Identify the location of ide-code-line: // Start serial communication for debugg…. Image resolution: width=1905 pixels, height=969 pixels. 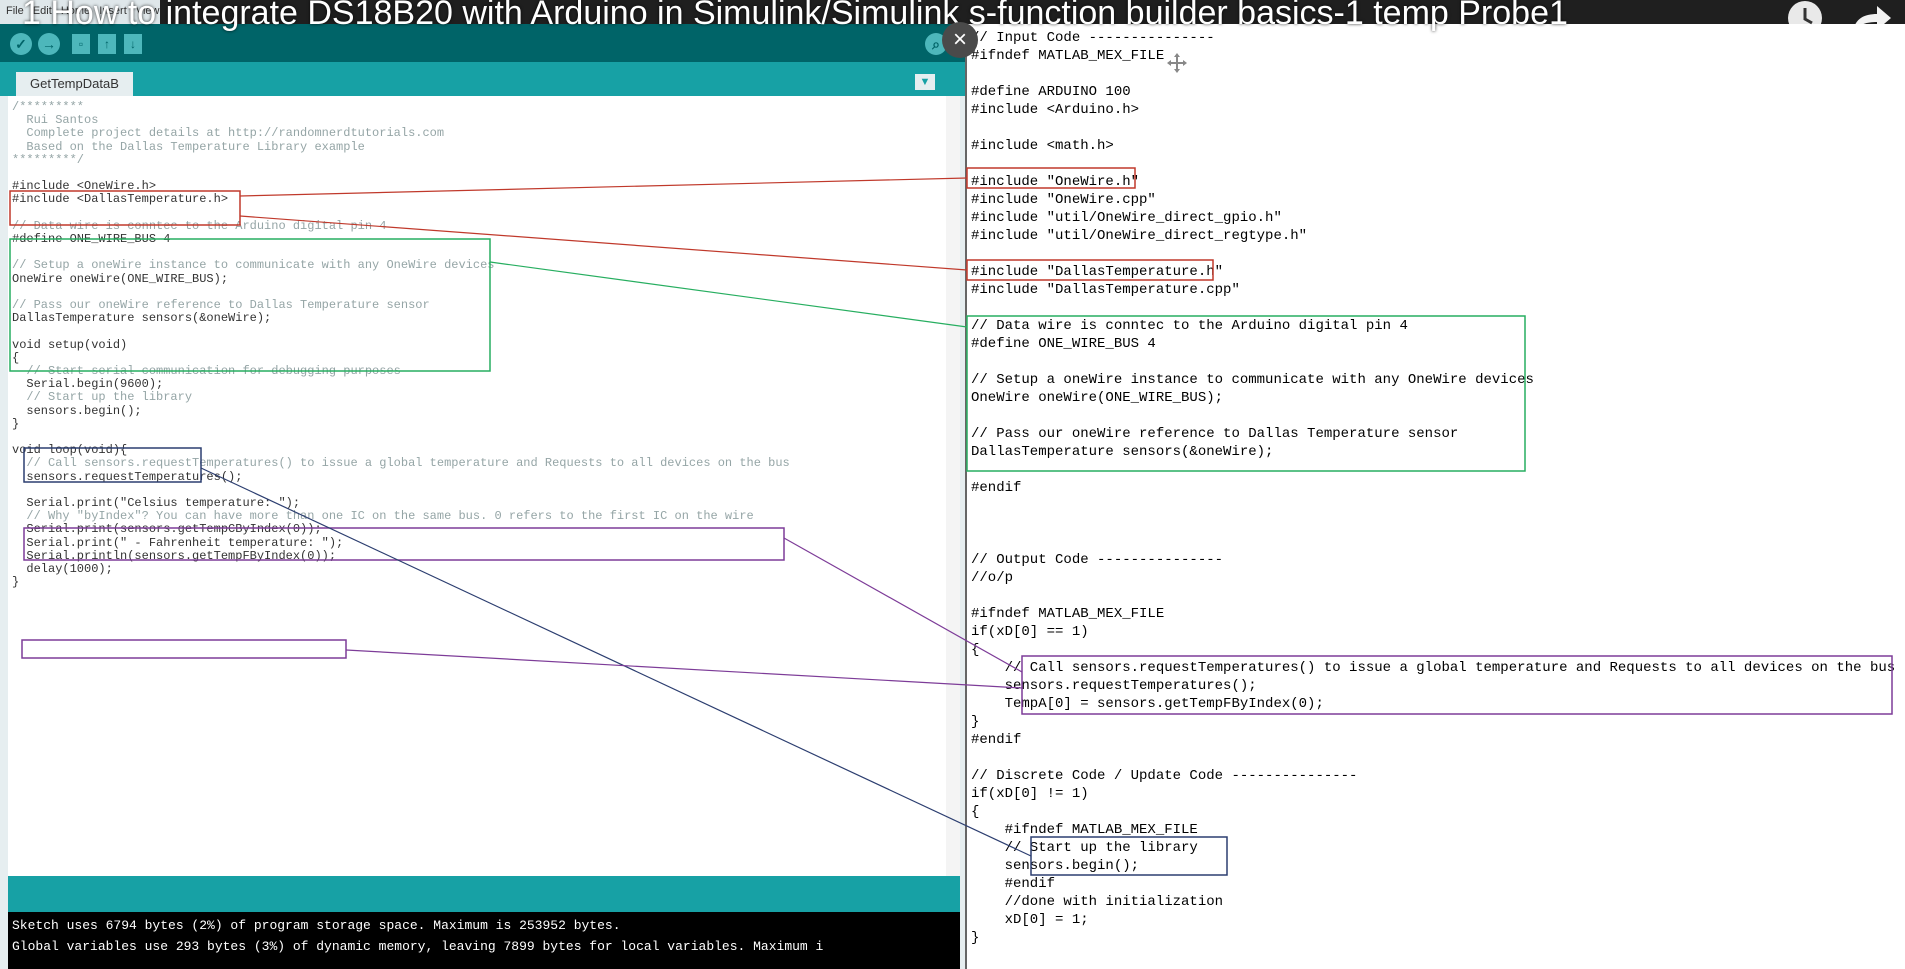
(206, 371).